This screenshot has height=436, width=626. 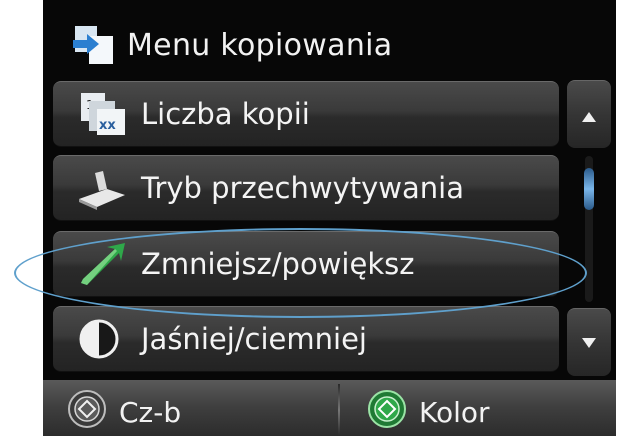 I want to click on color-start-button: Kolor, so click(x=478, y=408).